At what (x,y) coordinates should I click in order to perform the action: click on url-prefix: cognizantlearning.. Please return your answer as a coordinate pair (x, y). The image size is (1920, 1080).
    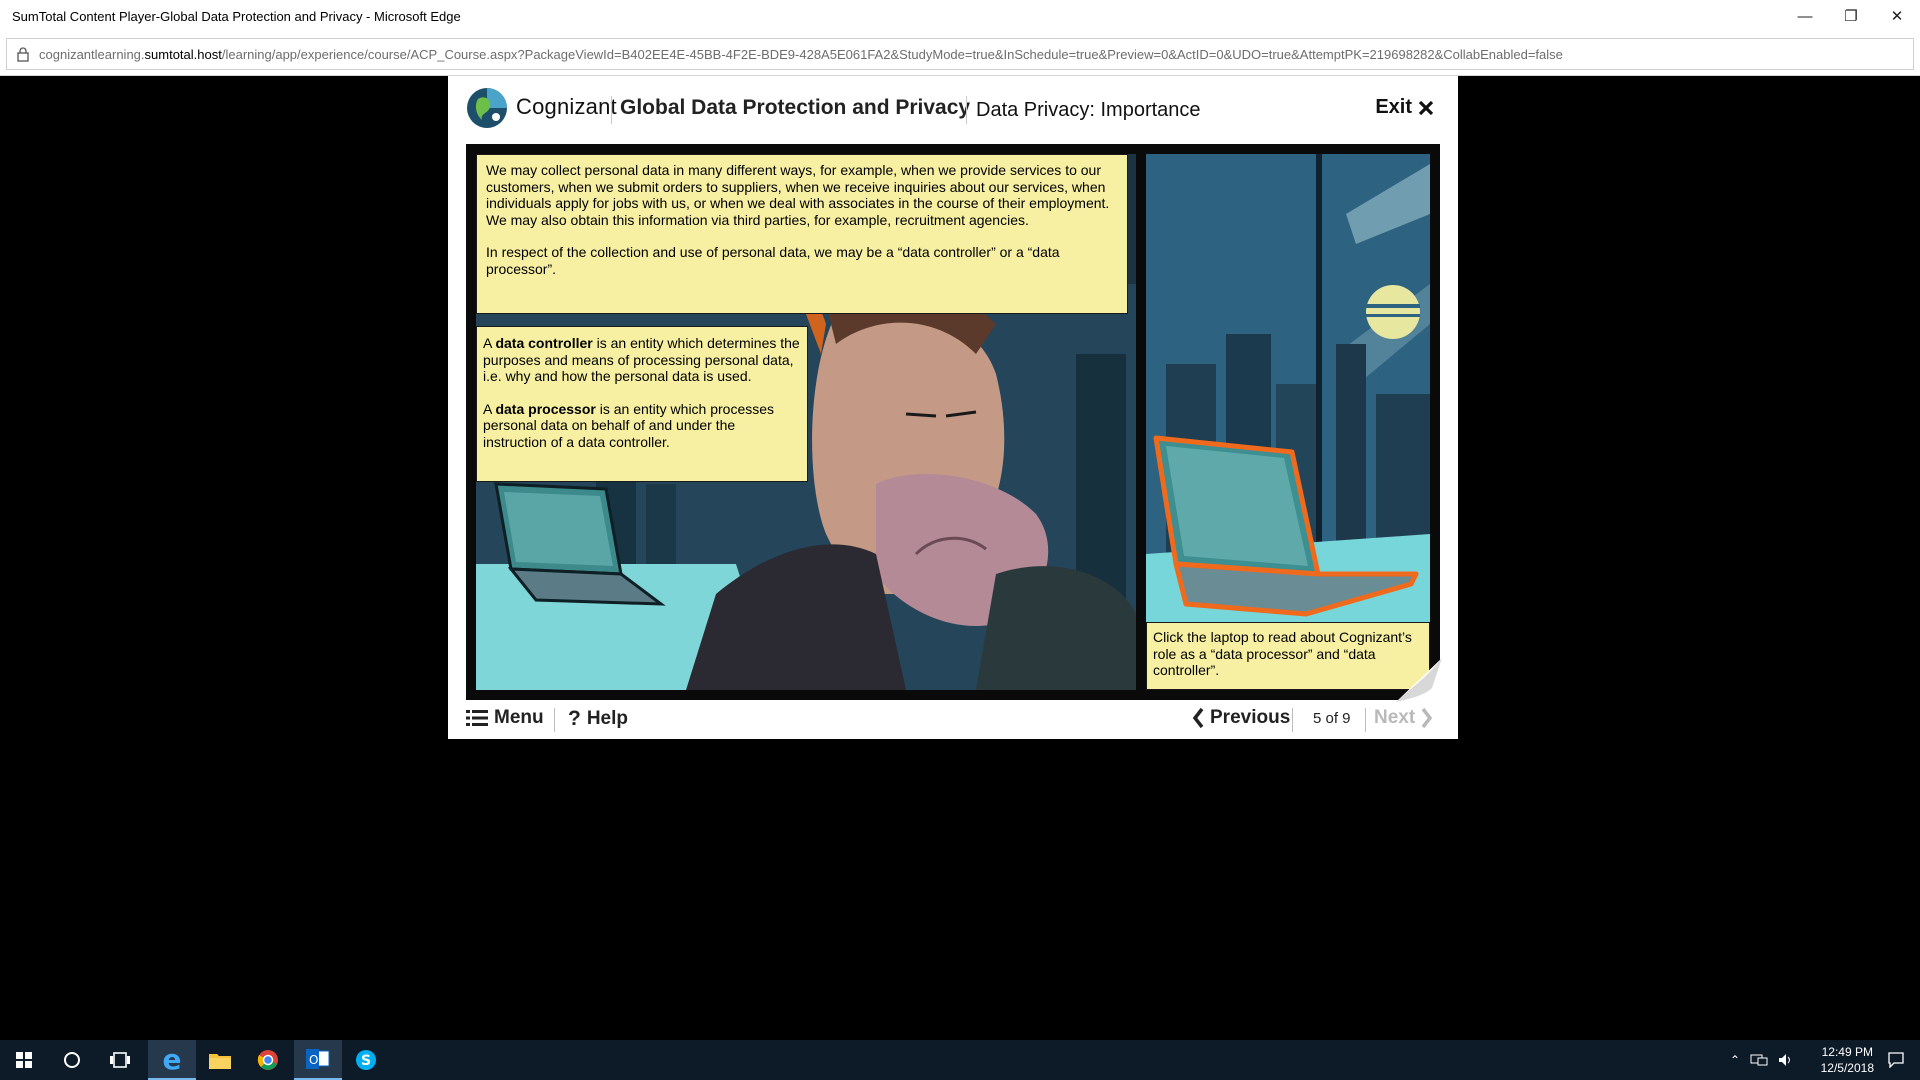
    Looking at the image, I should click on (92, 54).